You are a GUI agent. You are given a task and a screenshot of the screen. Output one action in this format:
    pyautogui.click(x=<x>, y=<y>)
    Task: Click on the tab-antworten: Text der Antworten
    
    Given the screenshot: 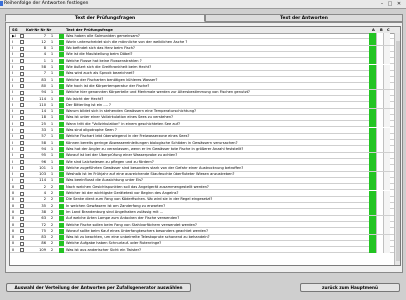 What is the action you would take?
    pyautogui.click(x=304, y=18)
    